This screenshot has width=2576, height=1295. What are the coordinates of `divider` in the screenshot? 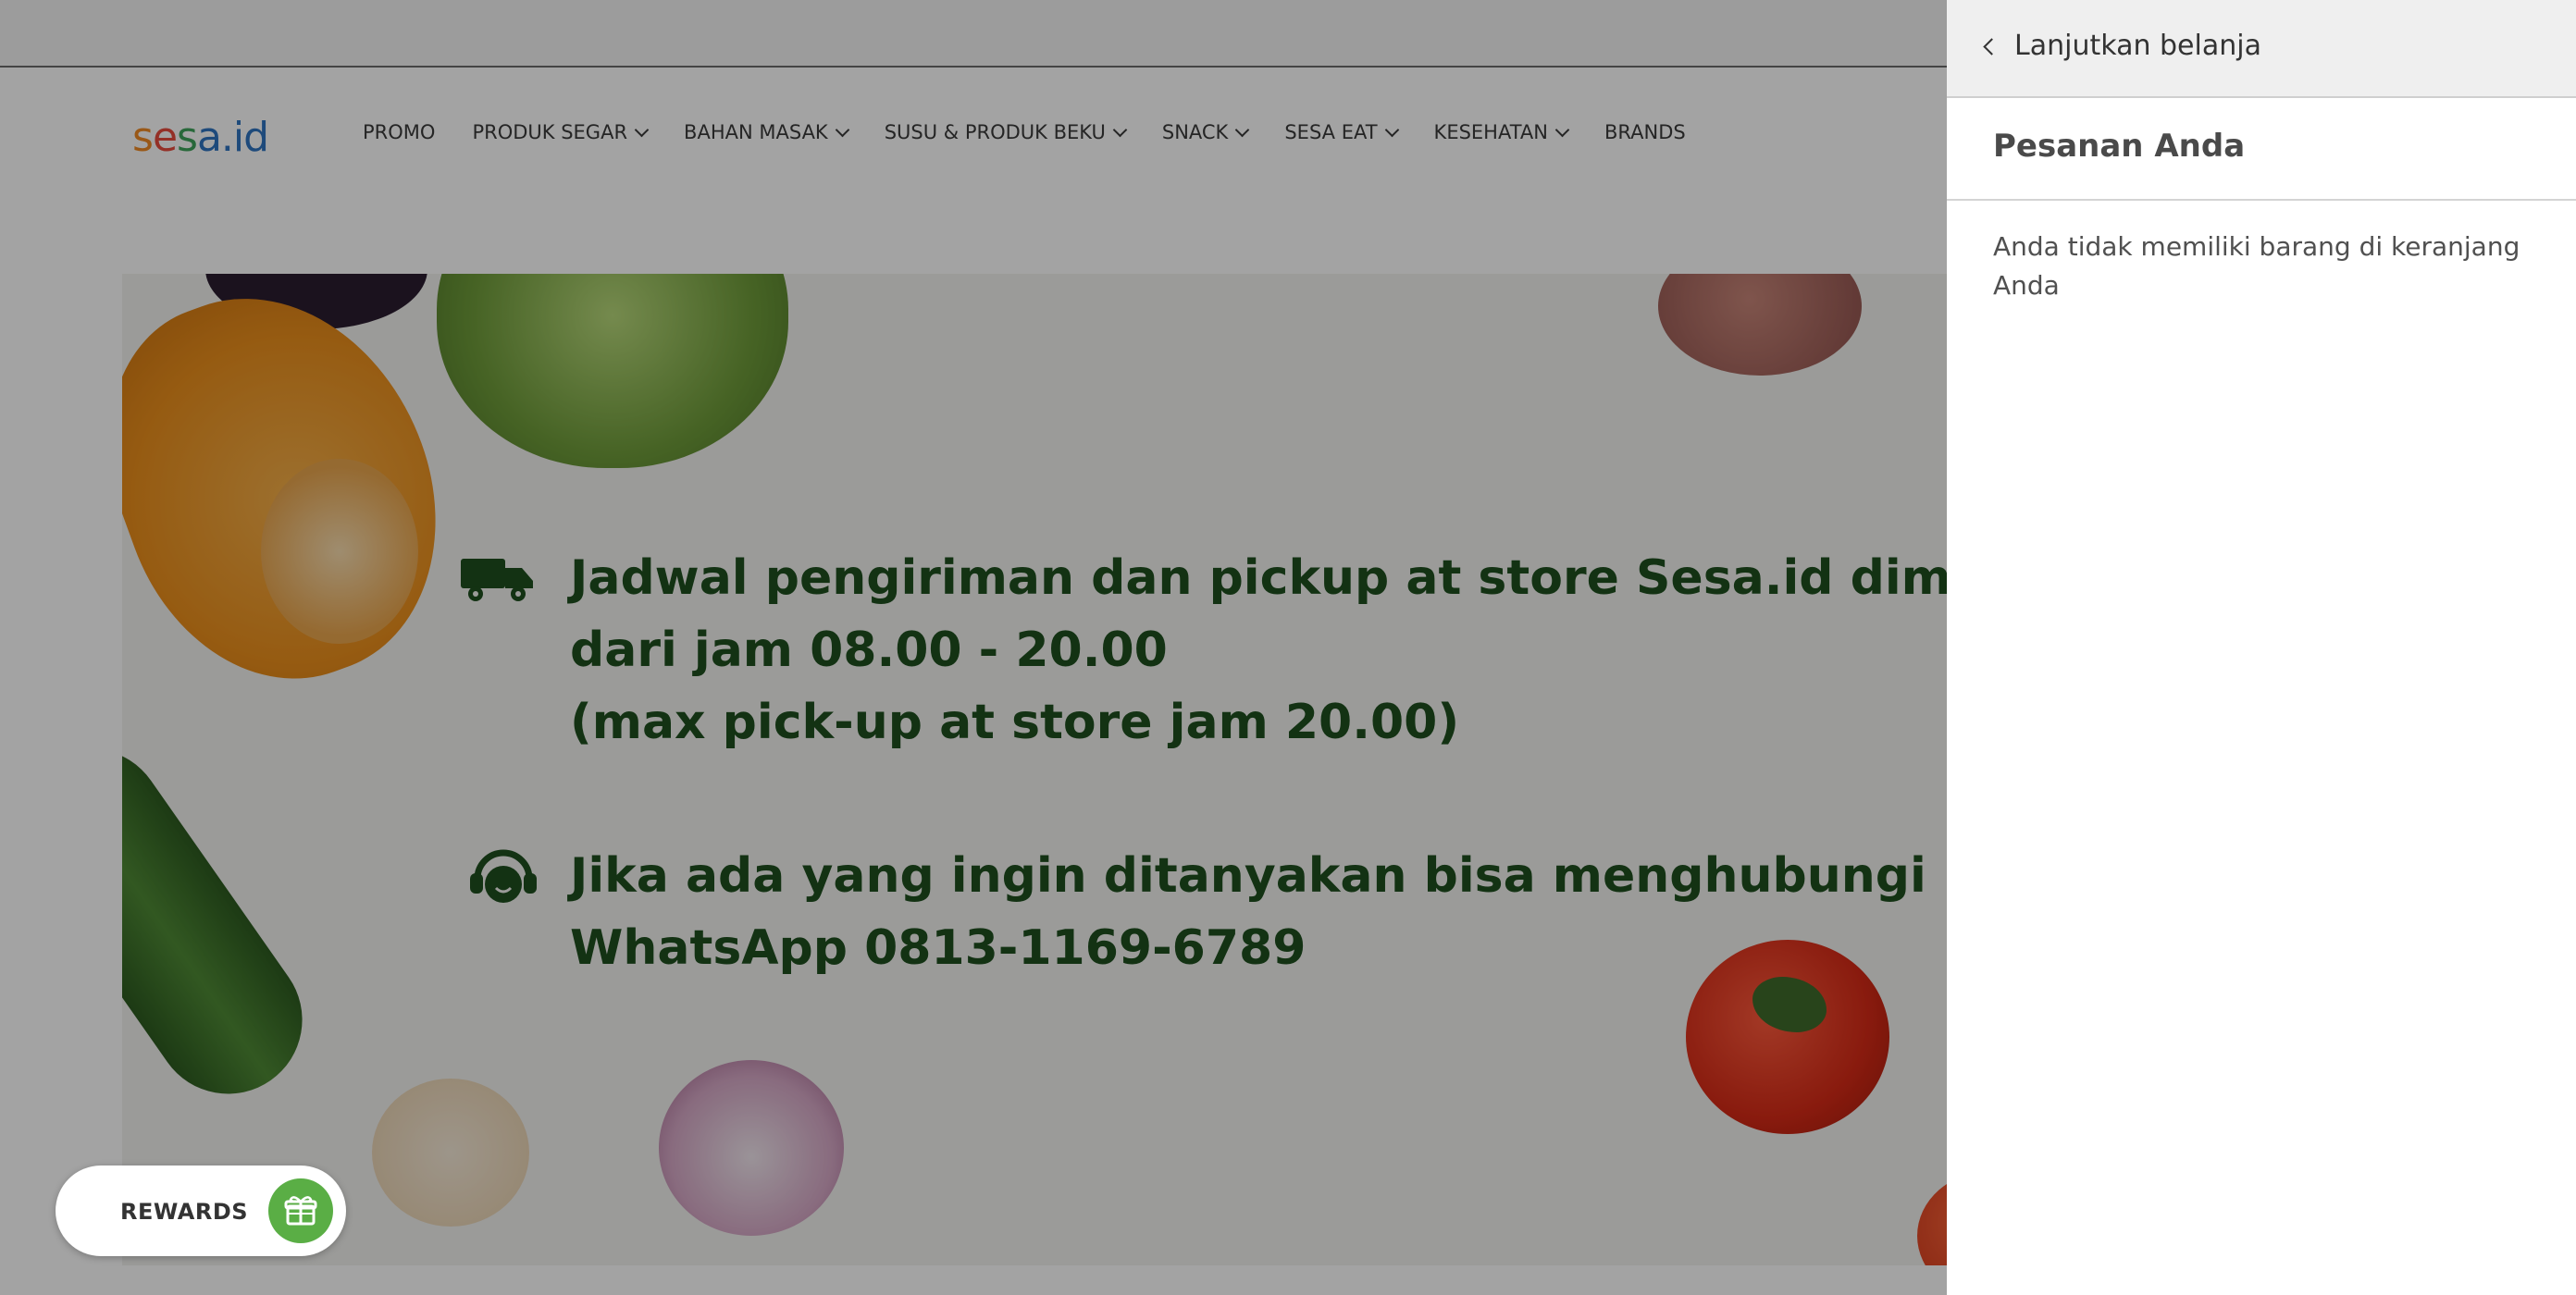 It's located at (2261, 200).